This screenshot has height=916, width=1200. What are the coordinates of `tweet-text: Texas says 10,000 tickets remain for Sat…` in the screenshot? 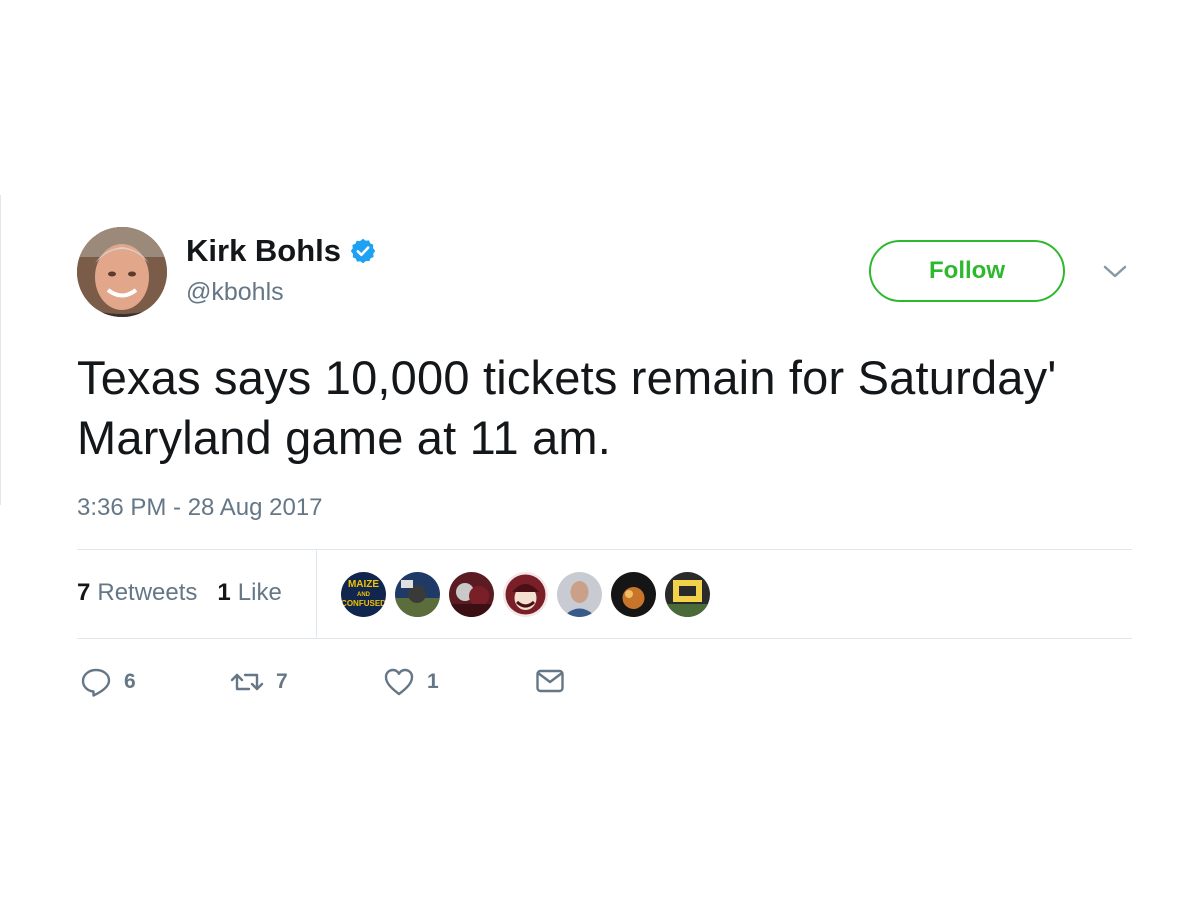 It's located at (567, 407).